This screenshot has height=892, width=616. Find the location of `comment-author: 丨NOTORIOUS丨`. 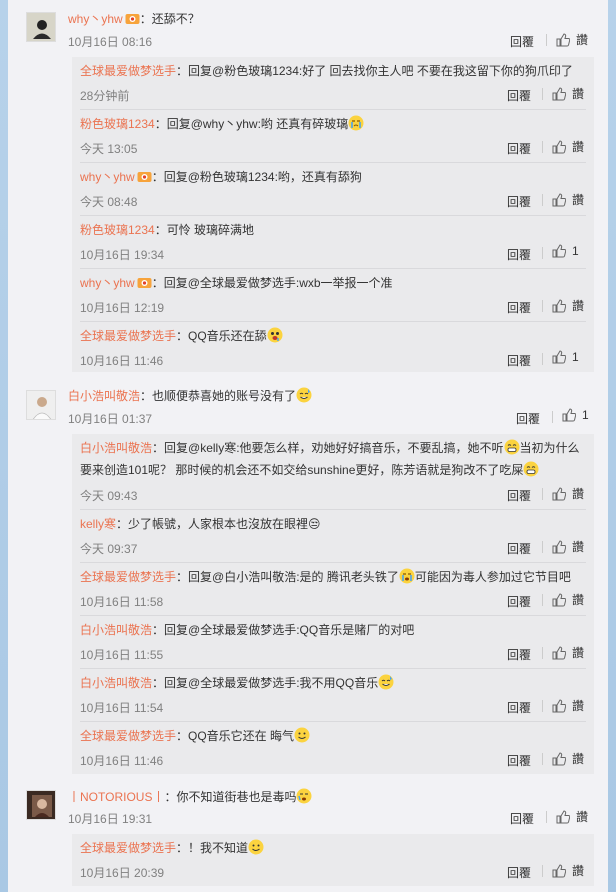

comment-author: 丨NOTORIOUS丨 is located at coordinates (116, 797).